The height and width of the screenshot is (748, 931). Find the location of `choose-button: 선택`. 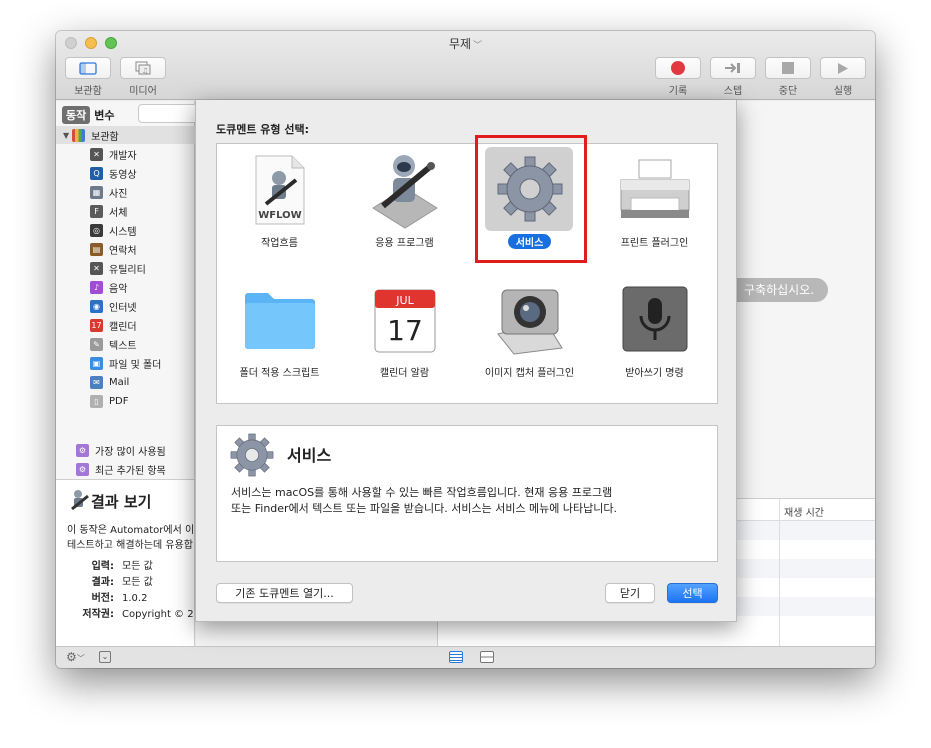

choose-button: 선택 is located at coordinates (692, 593).